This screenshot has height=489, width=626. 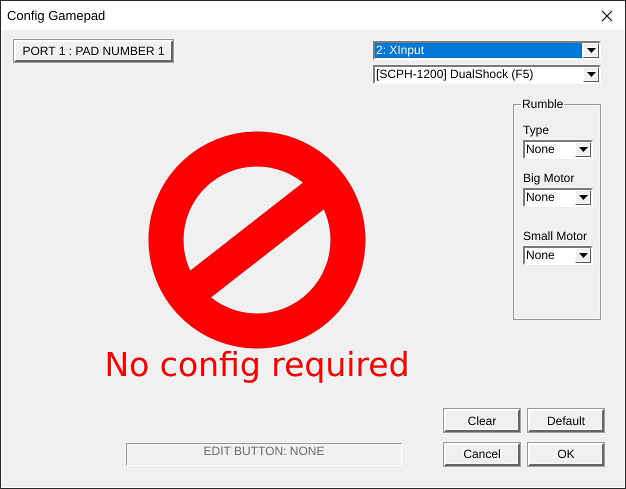 What do you see at coordinates (482, 420) in the screenshot?
I see `dialog-button: Clear` at bounding box center [482, 420].